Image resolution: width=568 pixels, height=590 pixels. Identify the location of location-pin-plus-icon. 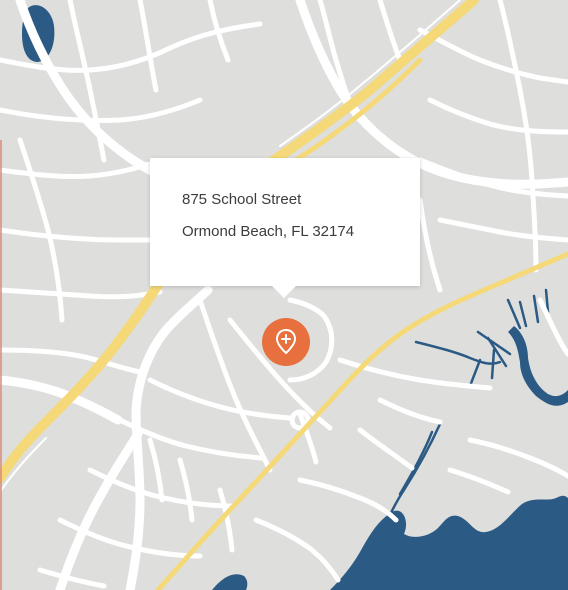
(286, 342).